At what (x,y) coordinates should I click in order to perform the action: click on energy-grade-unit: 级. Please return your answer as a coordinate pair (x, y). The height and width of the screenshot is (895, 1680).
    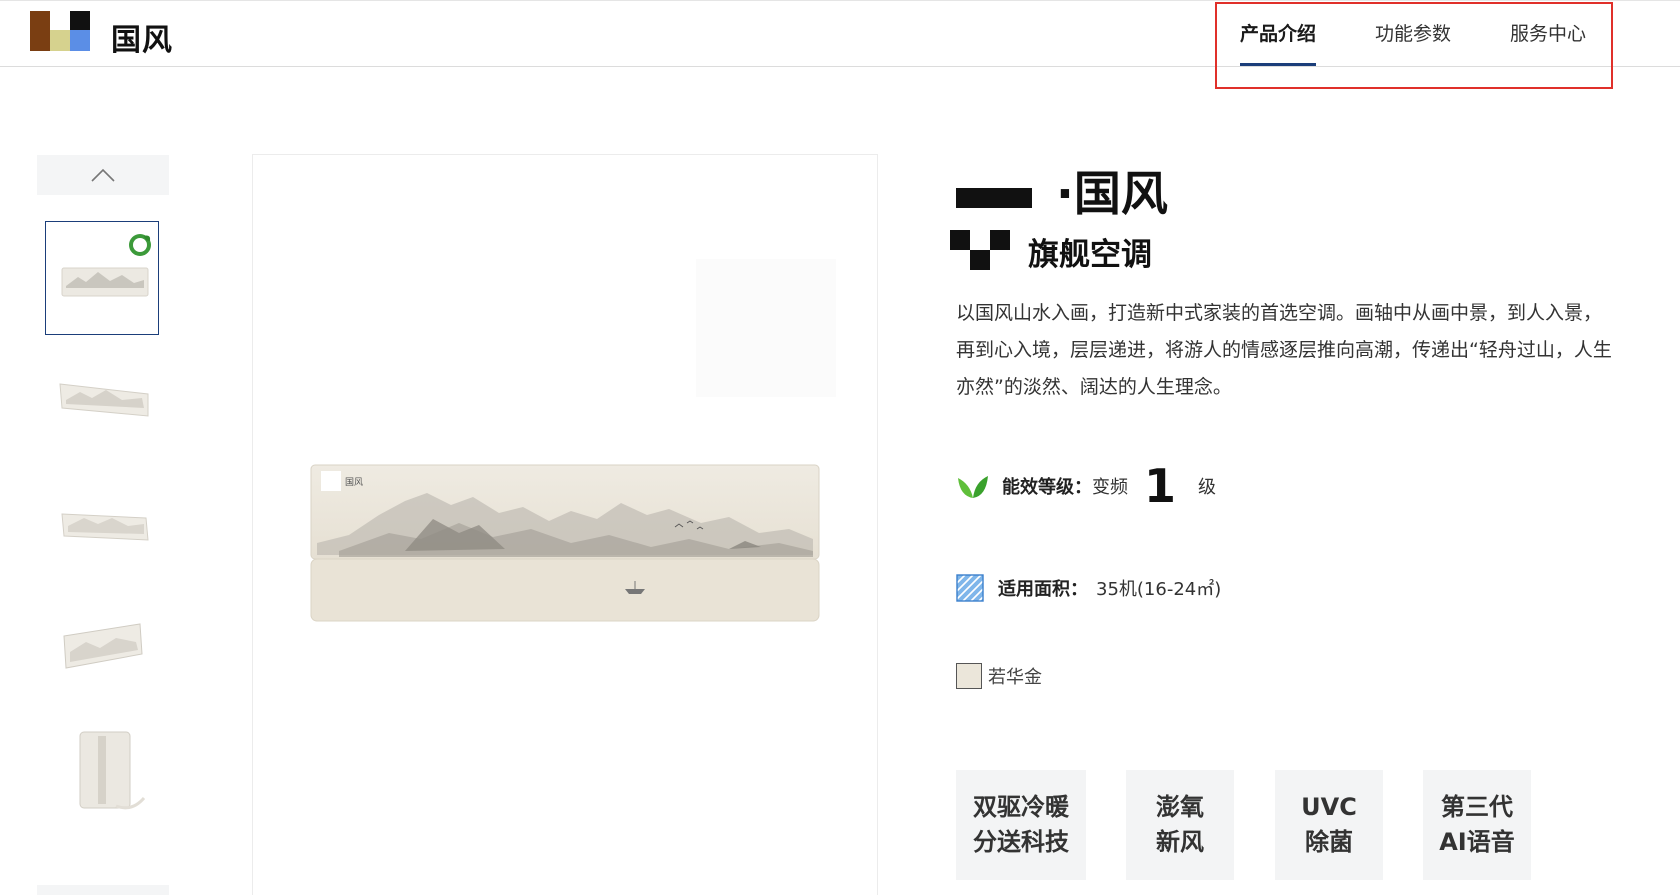
    Looking at the image, I should click on (1207, 487).